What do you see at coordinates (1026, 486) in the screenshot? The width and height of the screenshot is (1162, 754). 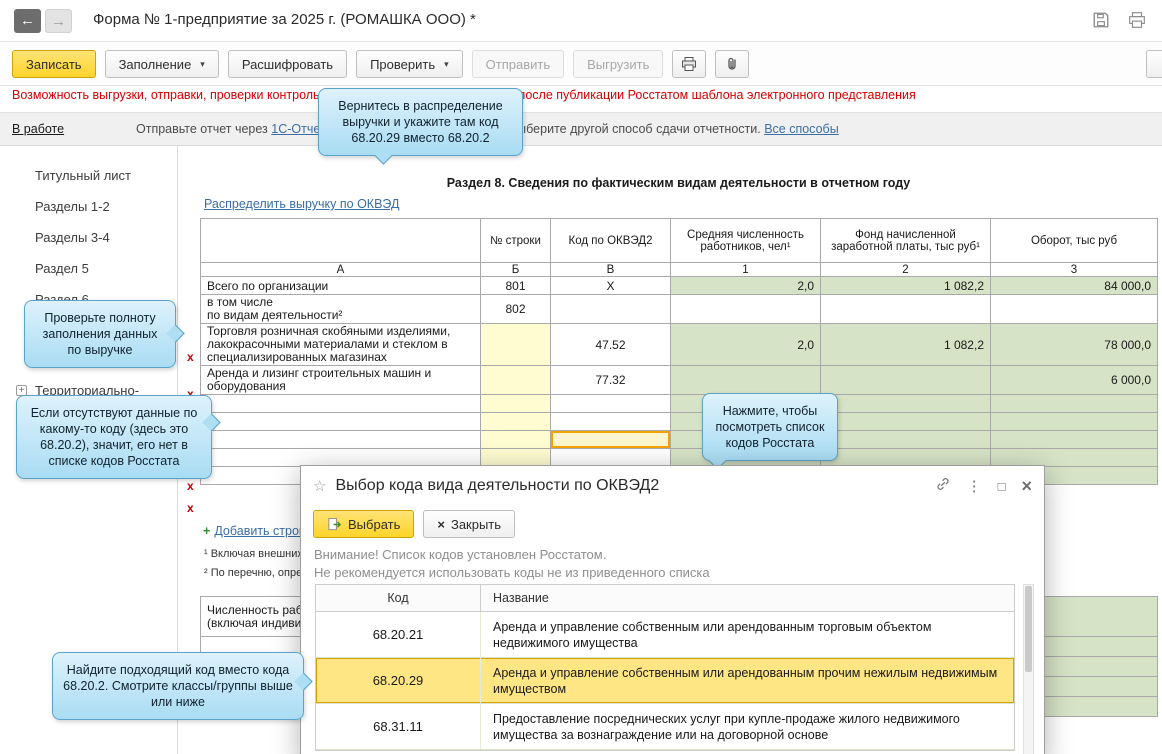 I see `close-icon: ×` at bounding box center [1026, 486].